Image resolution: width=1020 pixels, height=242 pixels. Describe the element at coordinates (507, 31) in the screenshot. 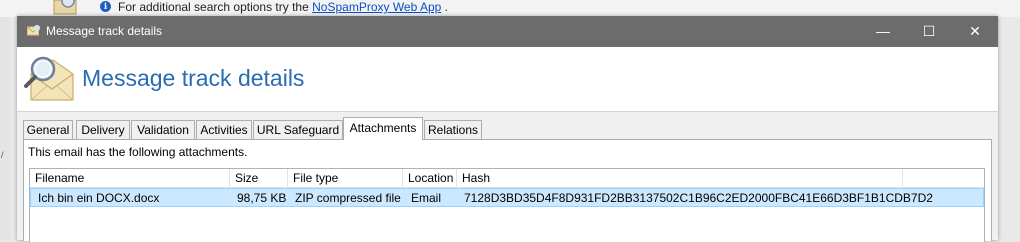

I see `title-bar: Message track details — ☐ ✕` at that location.